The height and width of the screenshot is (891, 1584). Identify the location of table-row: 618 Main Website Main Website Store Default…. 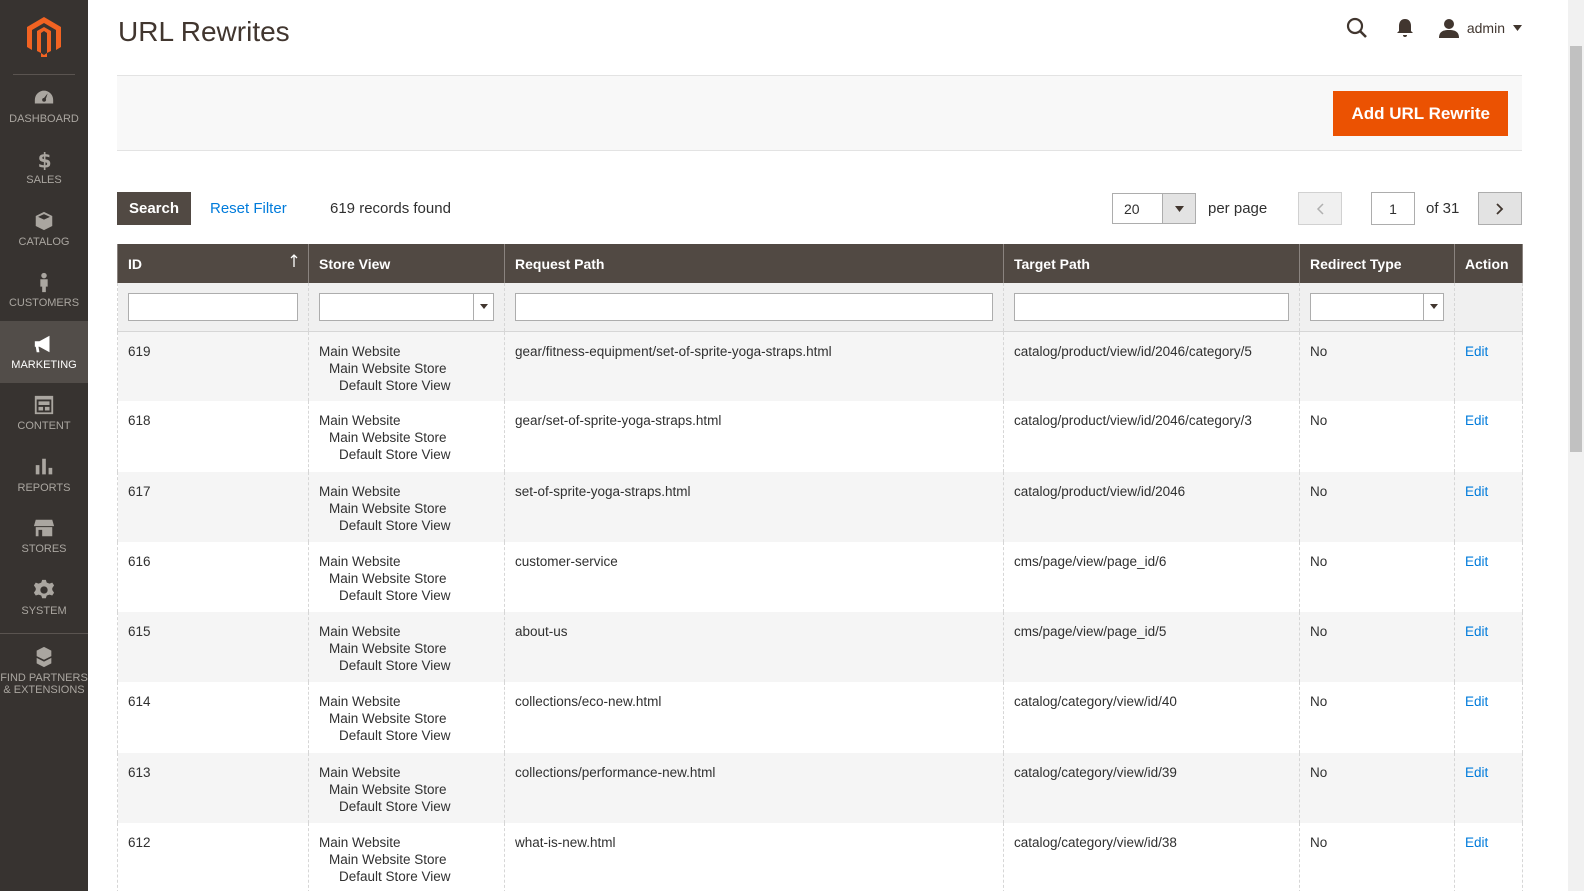
(820, 436).